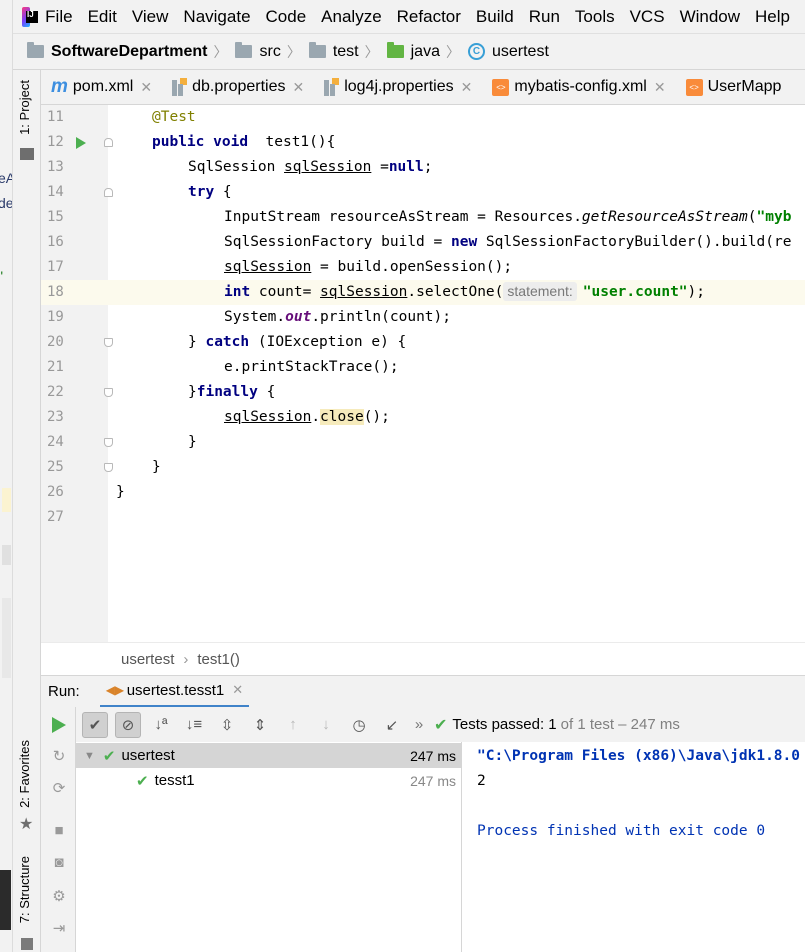 The height and width of the screenshot is (952, 805). I want to click on test-status-detail: of 1 test – 247 ms, so click(620, 724).